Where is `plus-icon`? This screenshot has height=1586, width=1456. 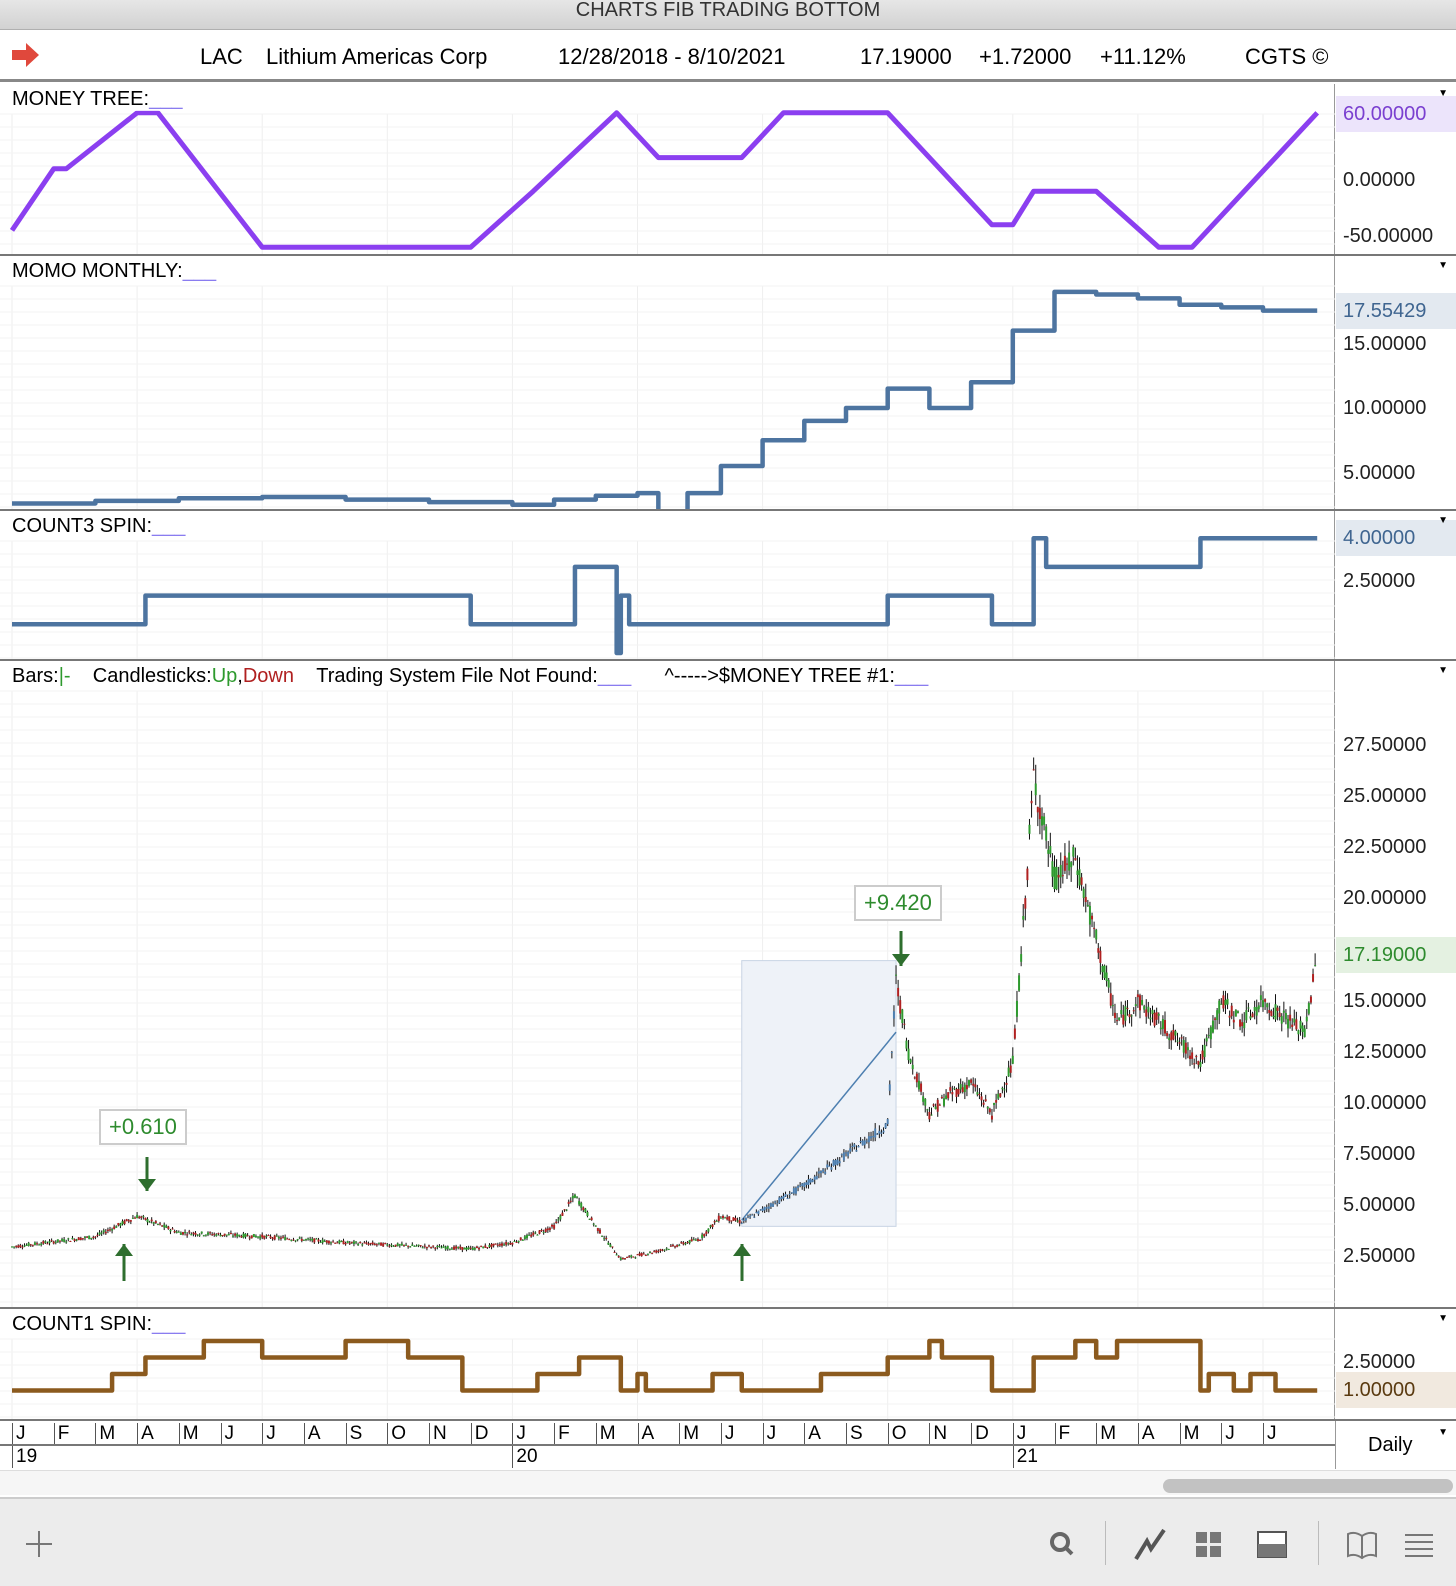
plus-icon is located at coordinates (39, 1544).